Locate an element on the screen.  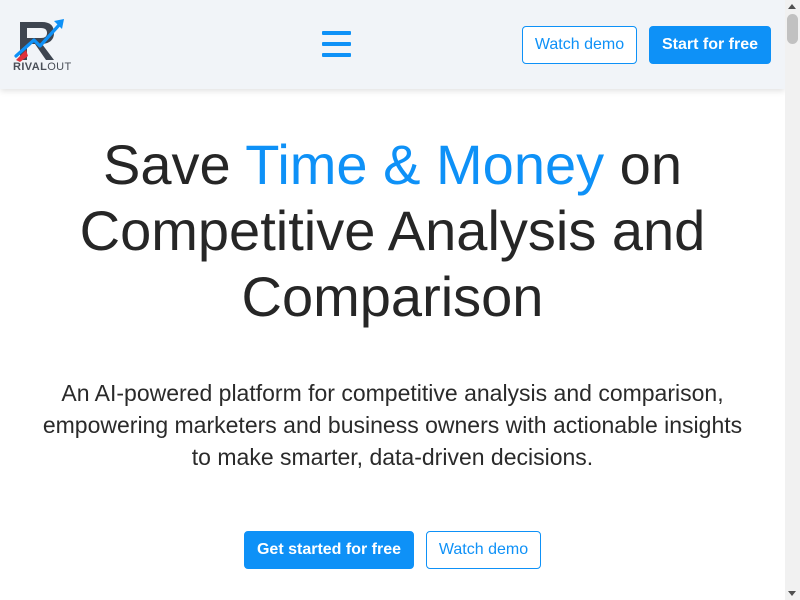
top-navbar: RIVALOUT Watch demo Start for free is located at coordinates (392, 44).